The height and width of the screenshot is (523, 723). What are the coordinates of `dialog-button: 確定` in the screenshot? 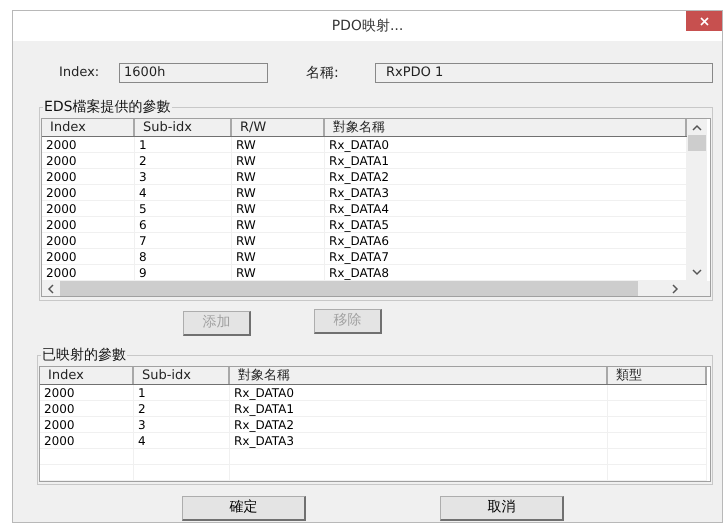 It's located at (244, 508).